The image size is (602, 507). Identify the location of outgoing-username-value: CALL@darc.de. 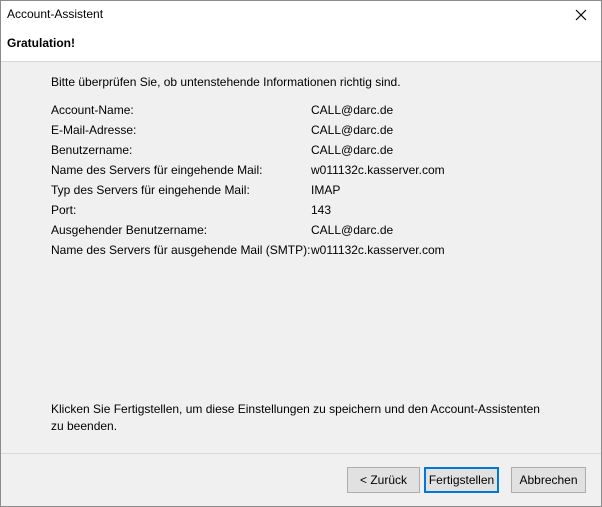
(352, 230).